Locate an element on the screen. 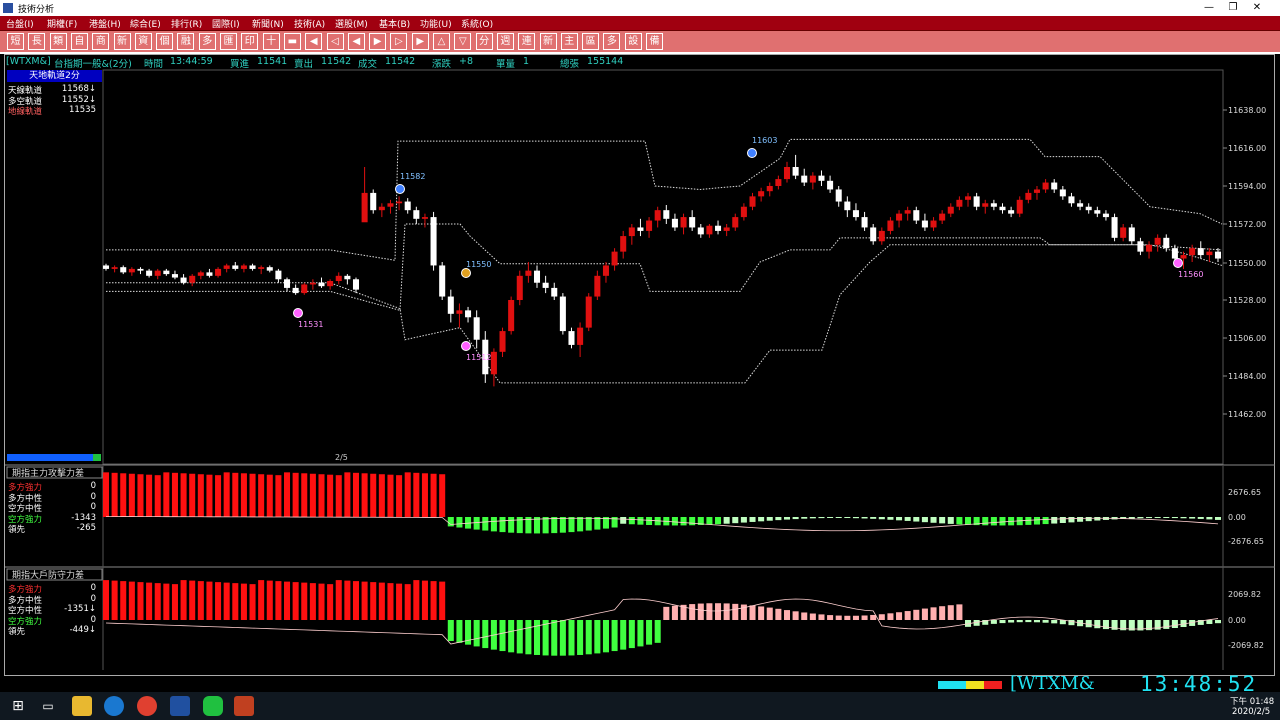 Image resolution: width=1280 pixels, height=720 pixels. sub2-title: 期指大戶防守力差 is located at coordinates (48, 575).